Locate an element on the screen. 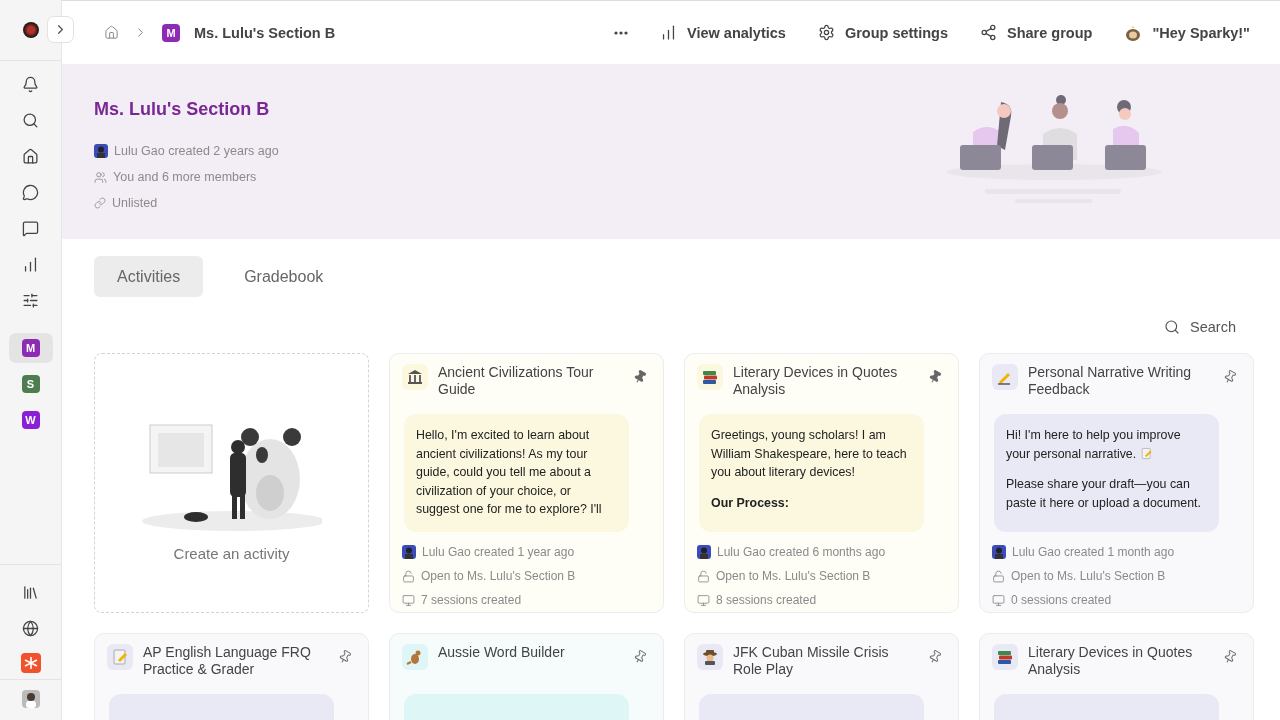 This screenshot has width=1280, height=720. group-title: Ms. Lulu's Section B is located at coordinates (182, 109).